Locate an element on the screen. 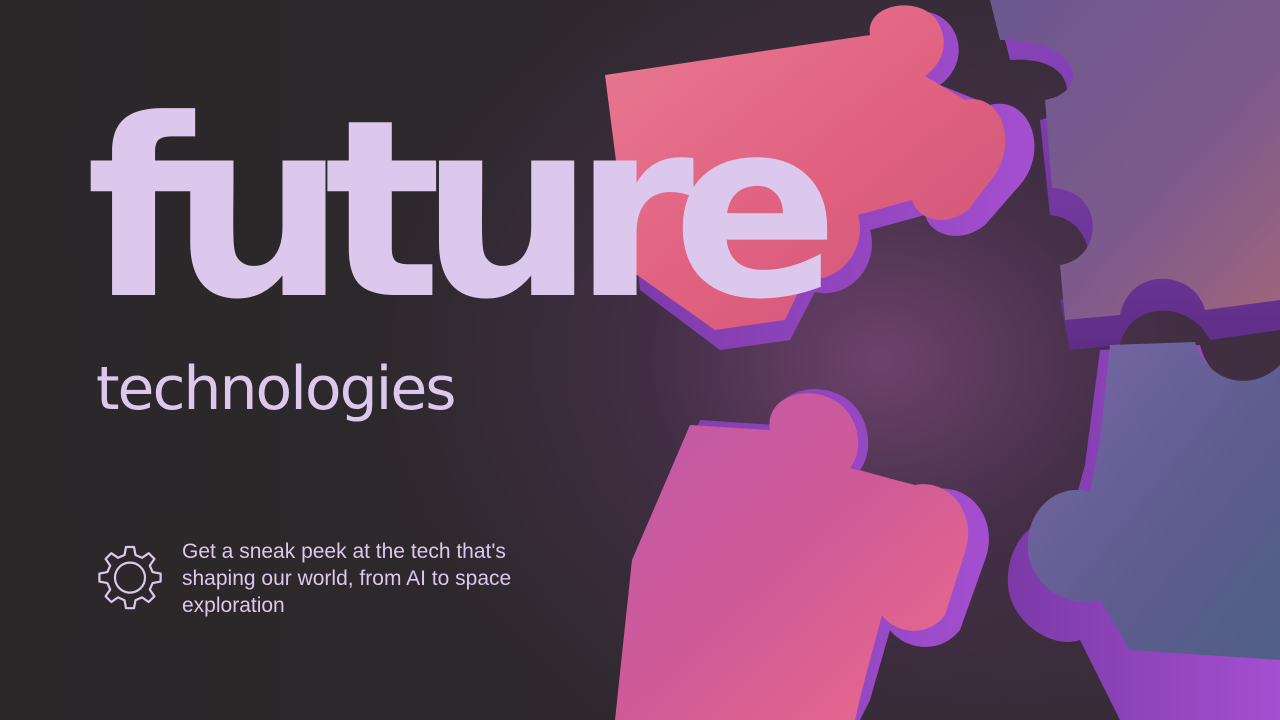 This screenshot has width=1280, height=720. puzzle-piece-bottom-right is located at coordinates (1143, 531).